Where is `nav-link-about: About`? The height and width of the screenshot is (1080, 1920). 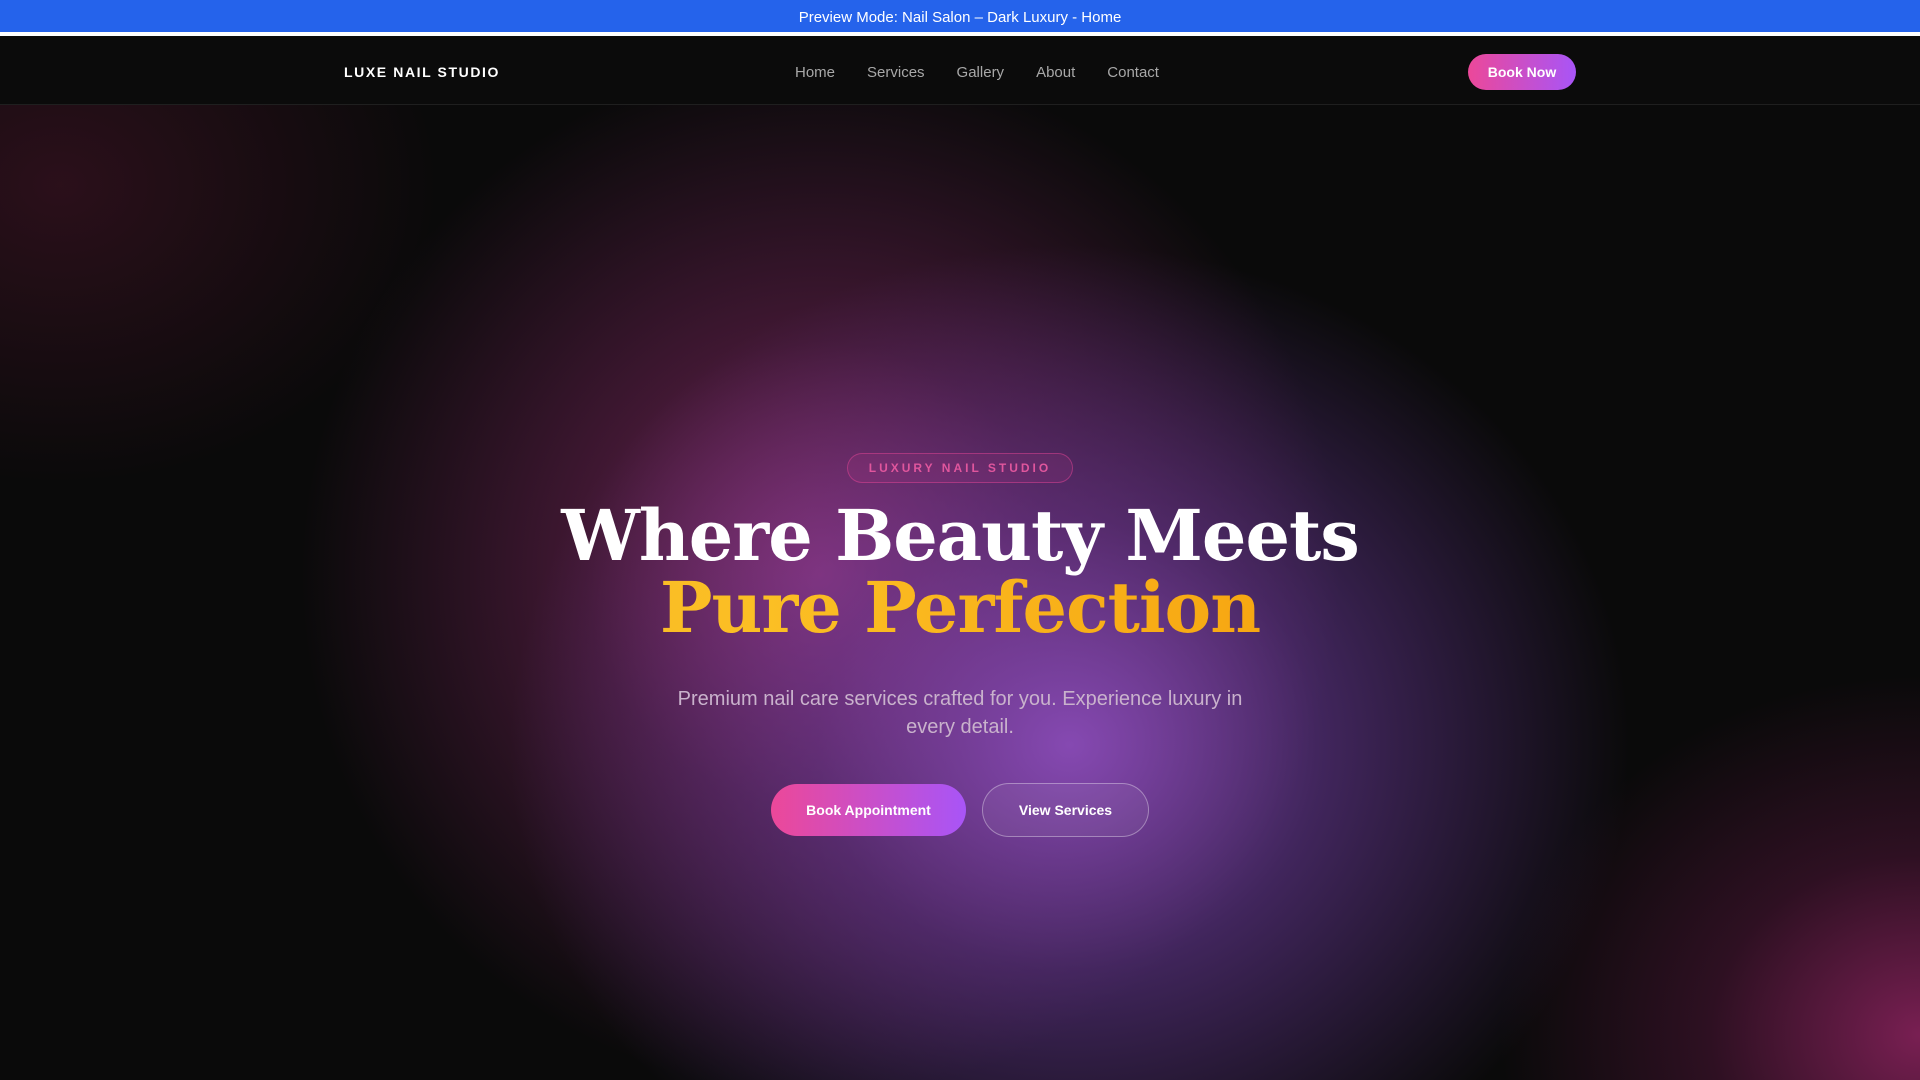 nav-link-about: About is located at coordinates (1055, 72).